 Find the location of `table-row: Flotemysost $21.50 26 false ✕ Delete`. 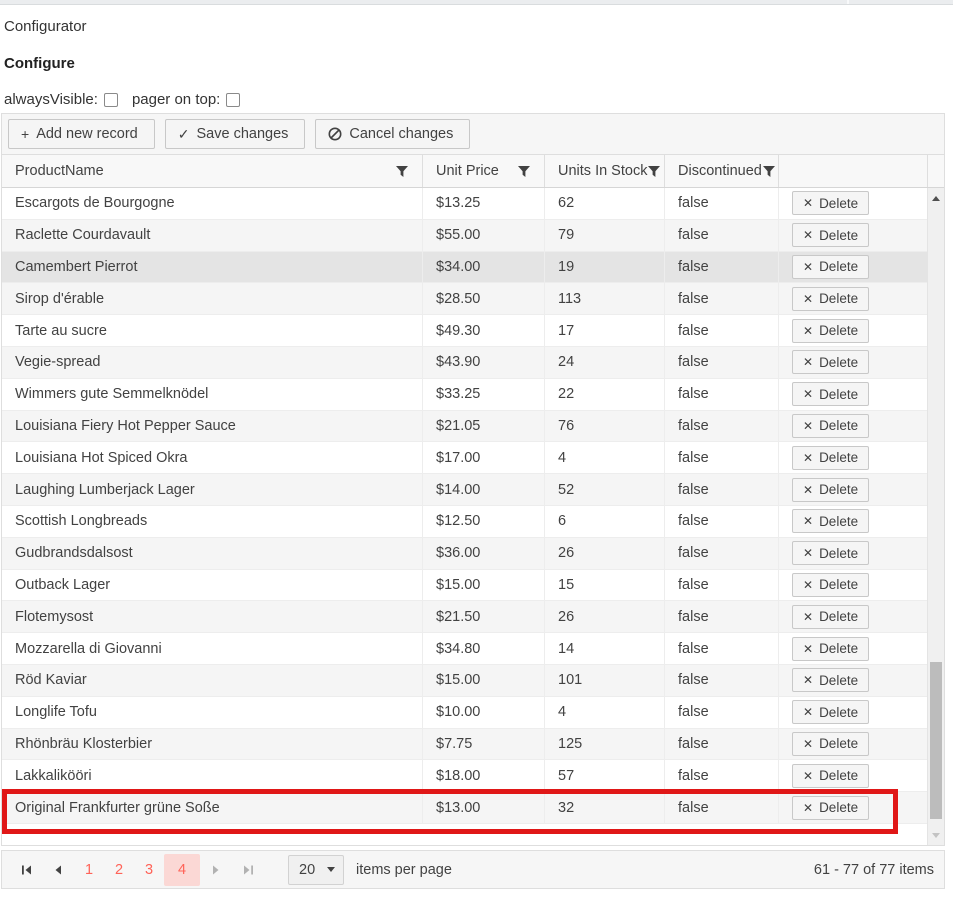

table-row: Flotemysost $21.50 26 false ✕ Delete is located at coordinates (464, 617).